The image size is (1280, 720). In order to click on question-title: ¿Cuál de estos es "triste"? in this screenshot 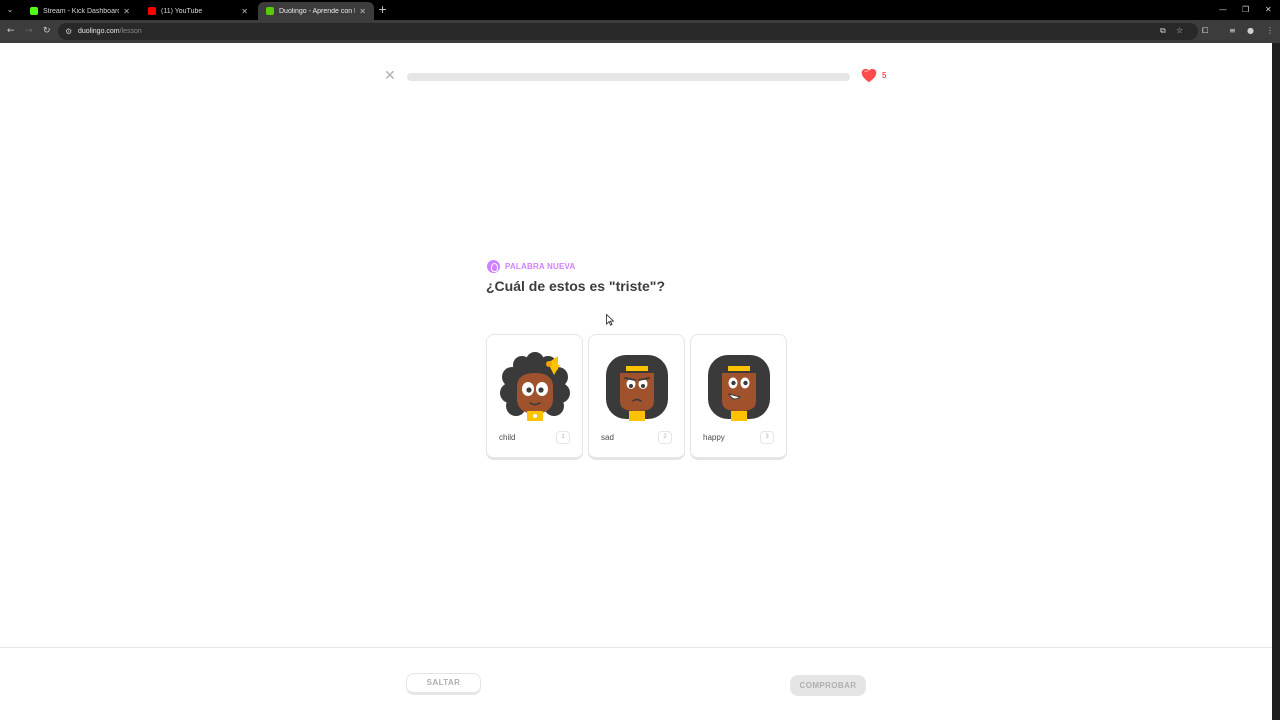, I will do `click(575, 286)`.